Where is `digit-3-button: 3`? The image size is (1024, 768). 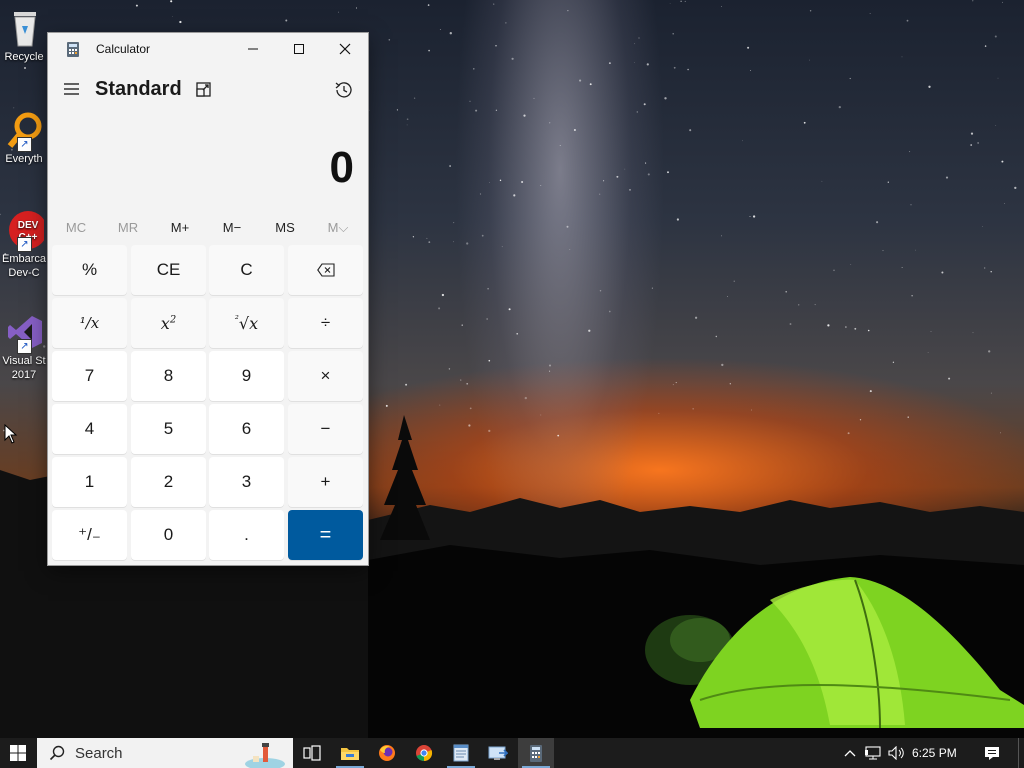 digit-3-button: 3 is located at coordinates (246, 482).